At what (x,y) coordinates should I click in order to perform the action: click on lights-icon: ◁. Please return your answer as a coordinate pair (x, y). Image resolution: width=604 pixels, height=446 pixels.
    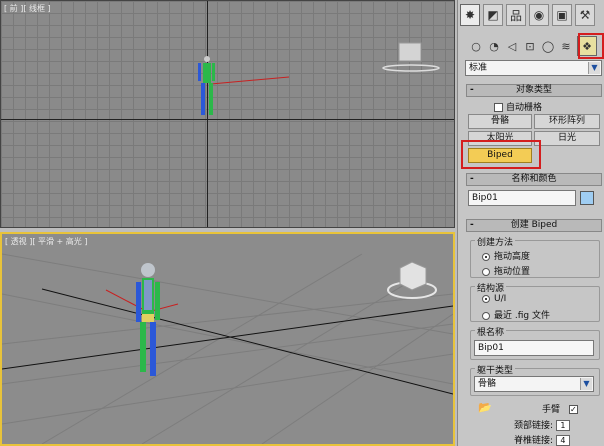
    Looking at the image, I should click on (512, 46).